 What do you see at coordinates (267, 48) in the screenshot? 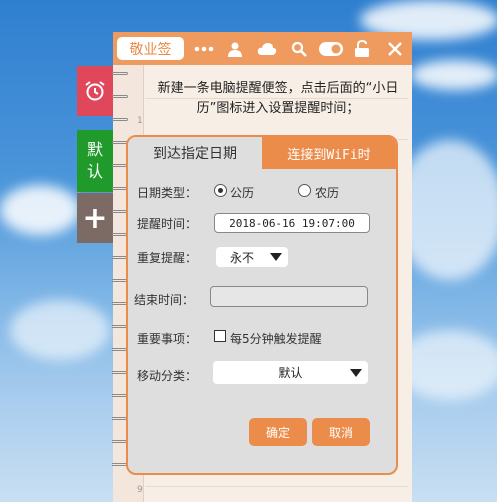
I see `cloud-icon` at bounding box center [267, 48].